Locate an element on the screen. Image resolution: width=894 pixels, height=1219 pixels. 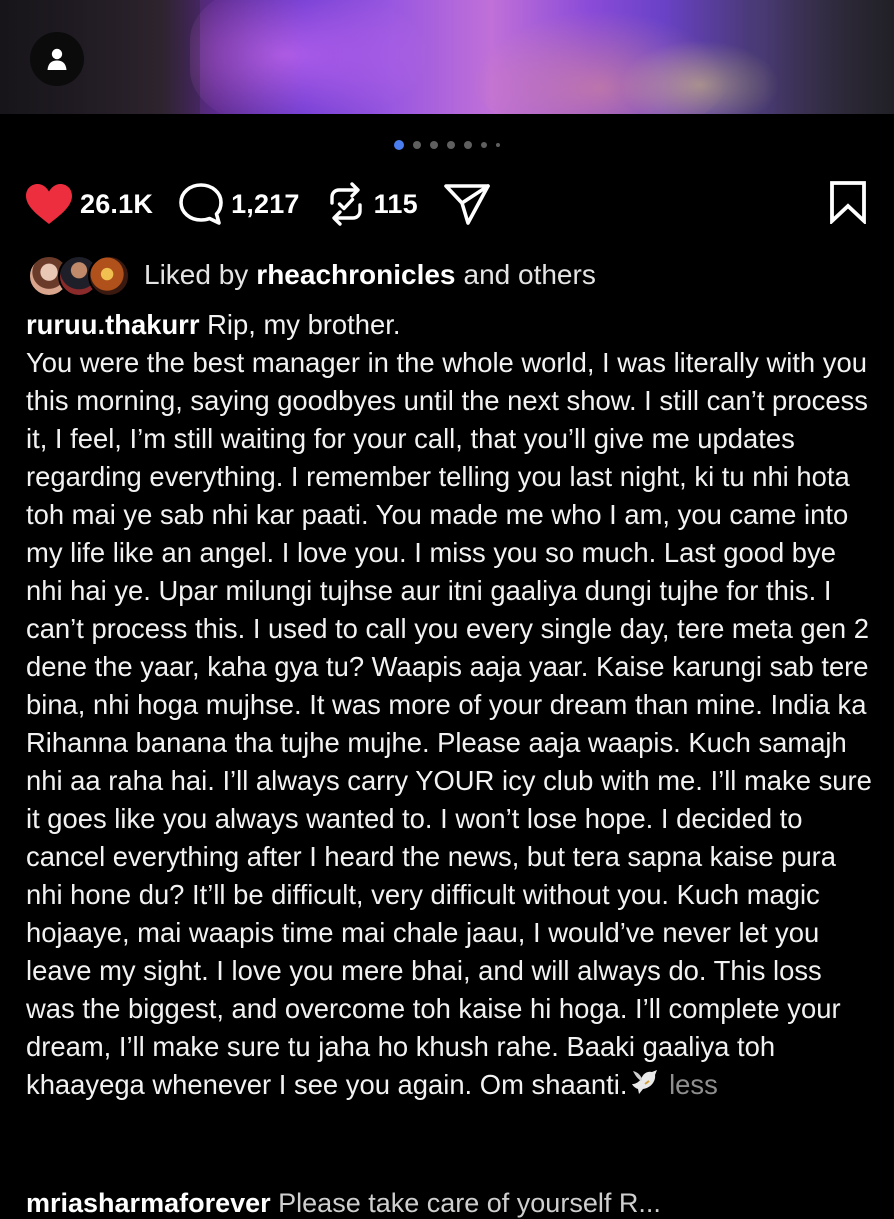
caption-username: ruruu.thakurr is located at coordinates (113, 324).